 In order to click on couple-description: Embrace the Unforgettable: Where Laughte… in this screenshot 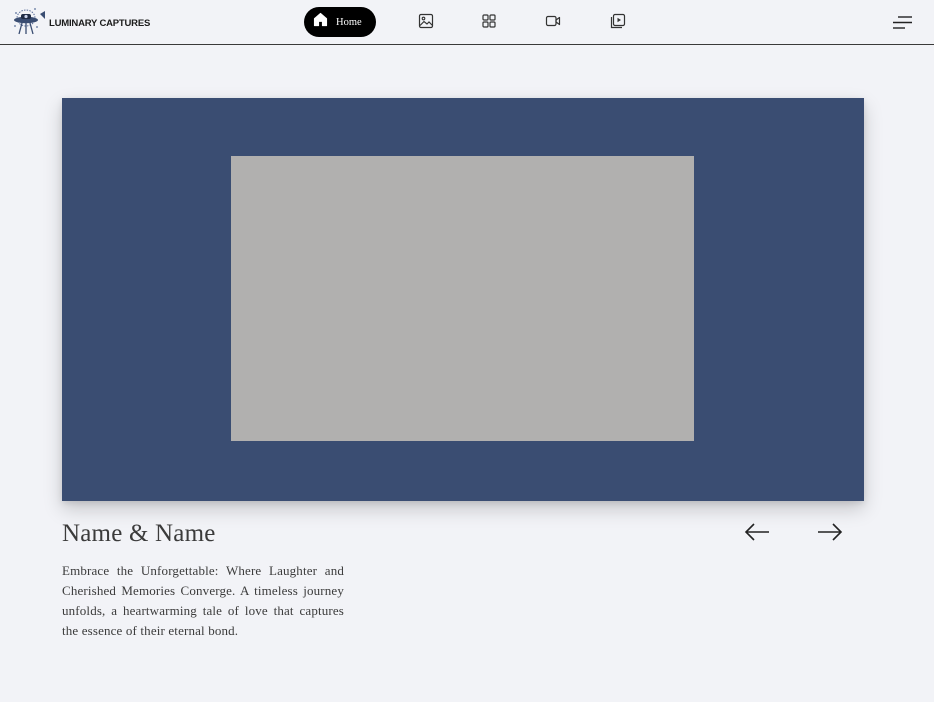, I will do `click(203, 600)`.